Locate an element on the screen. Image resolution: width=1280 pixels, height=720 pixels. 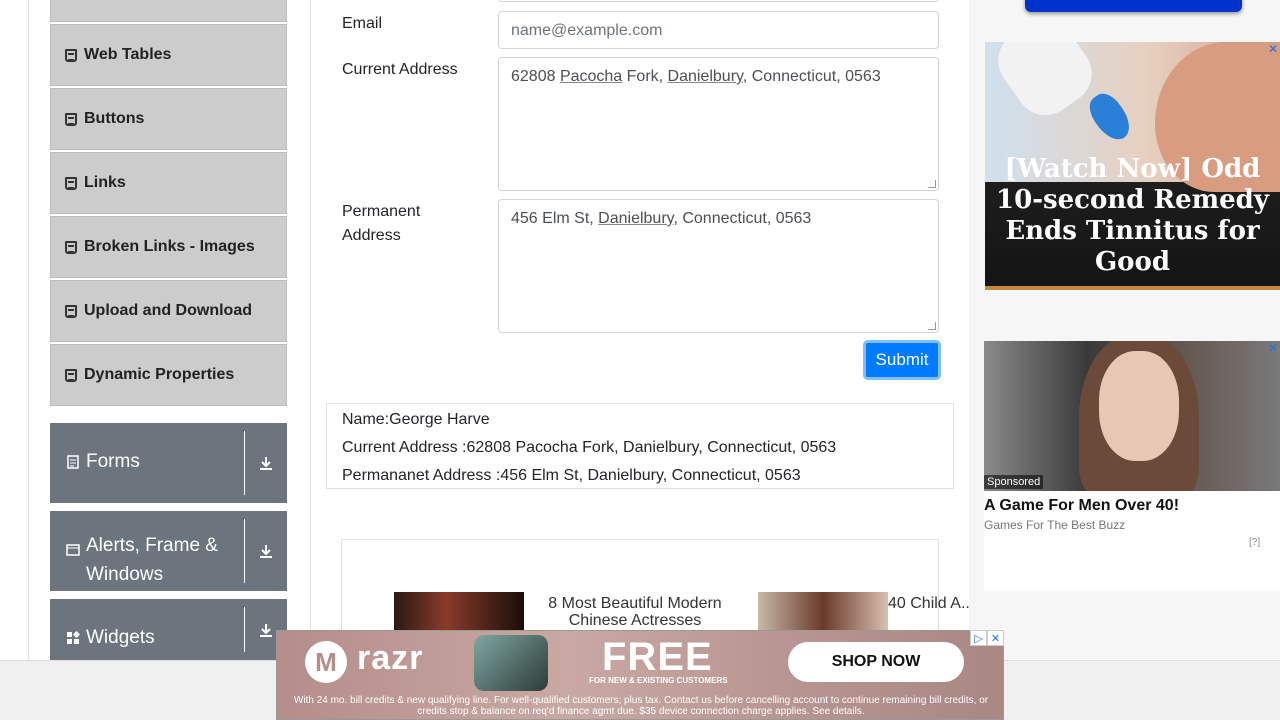
ad-image: Sponsored is located at coordinates (1132, 416).